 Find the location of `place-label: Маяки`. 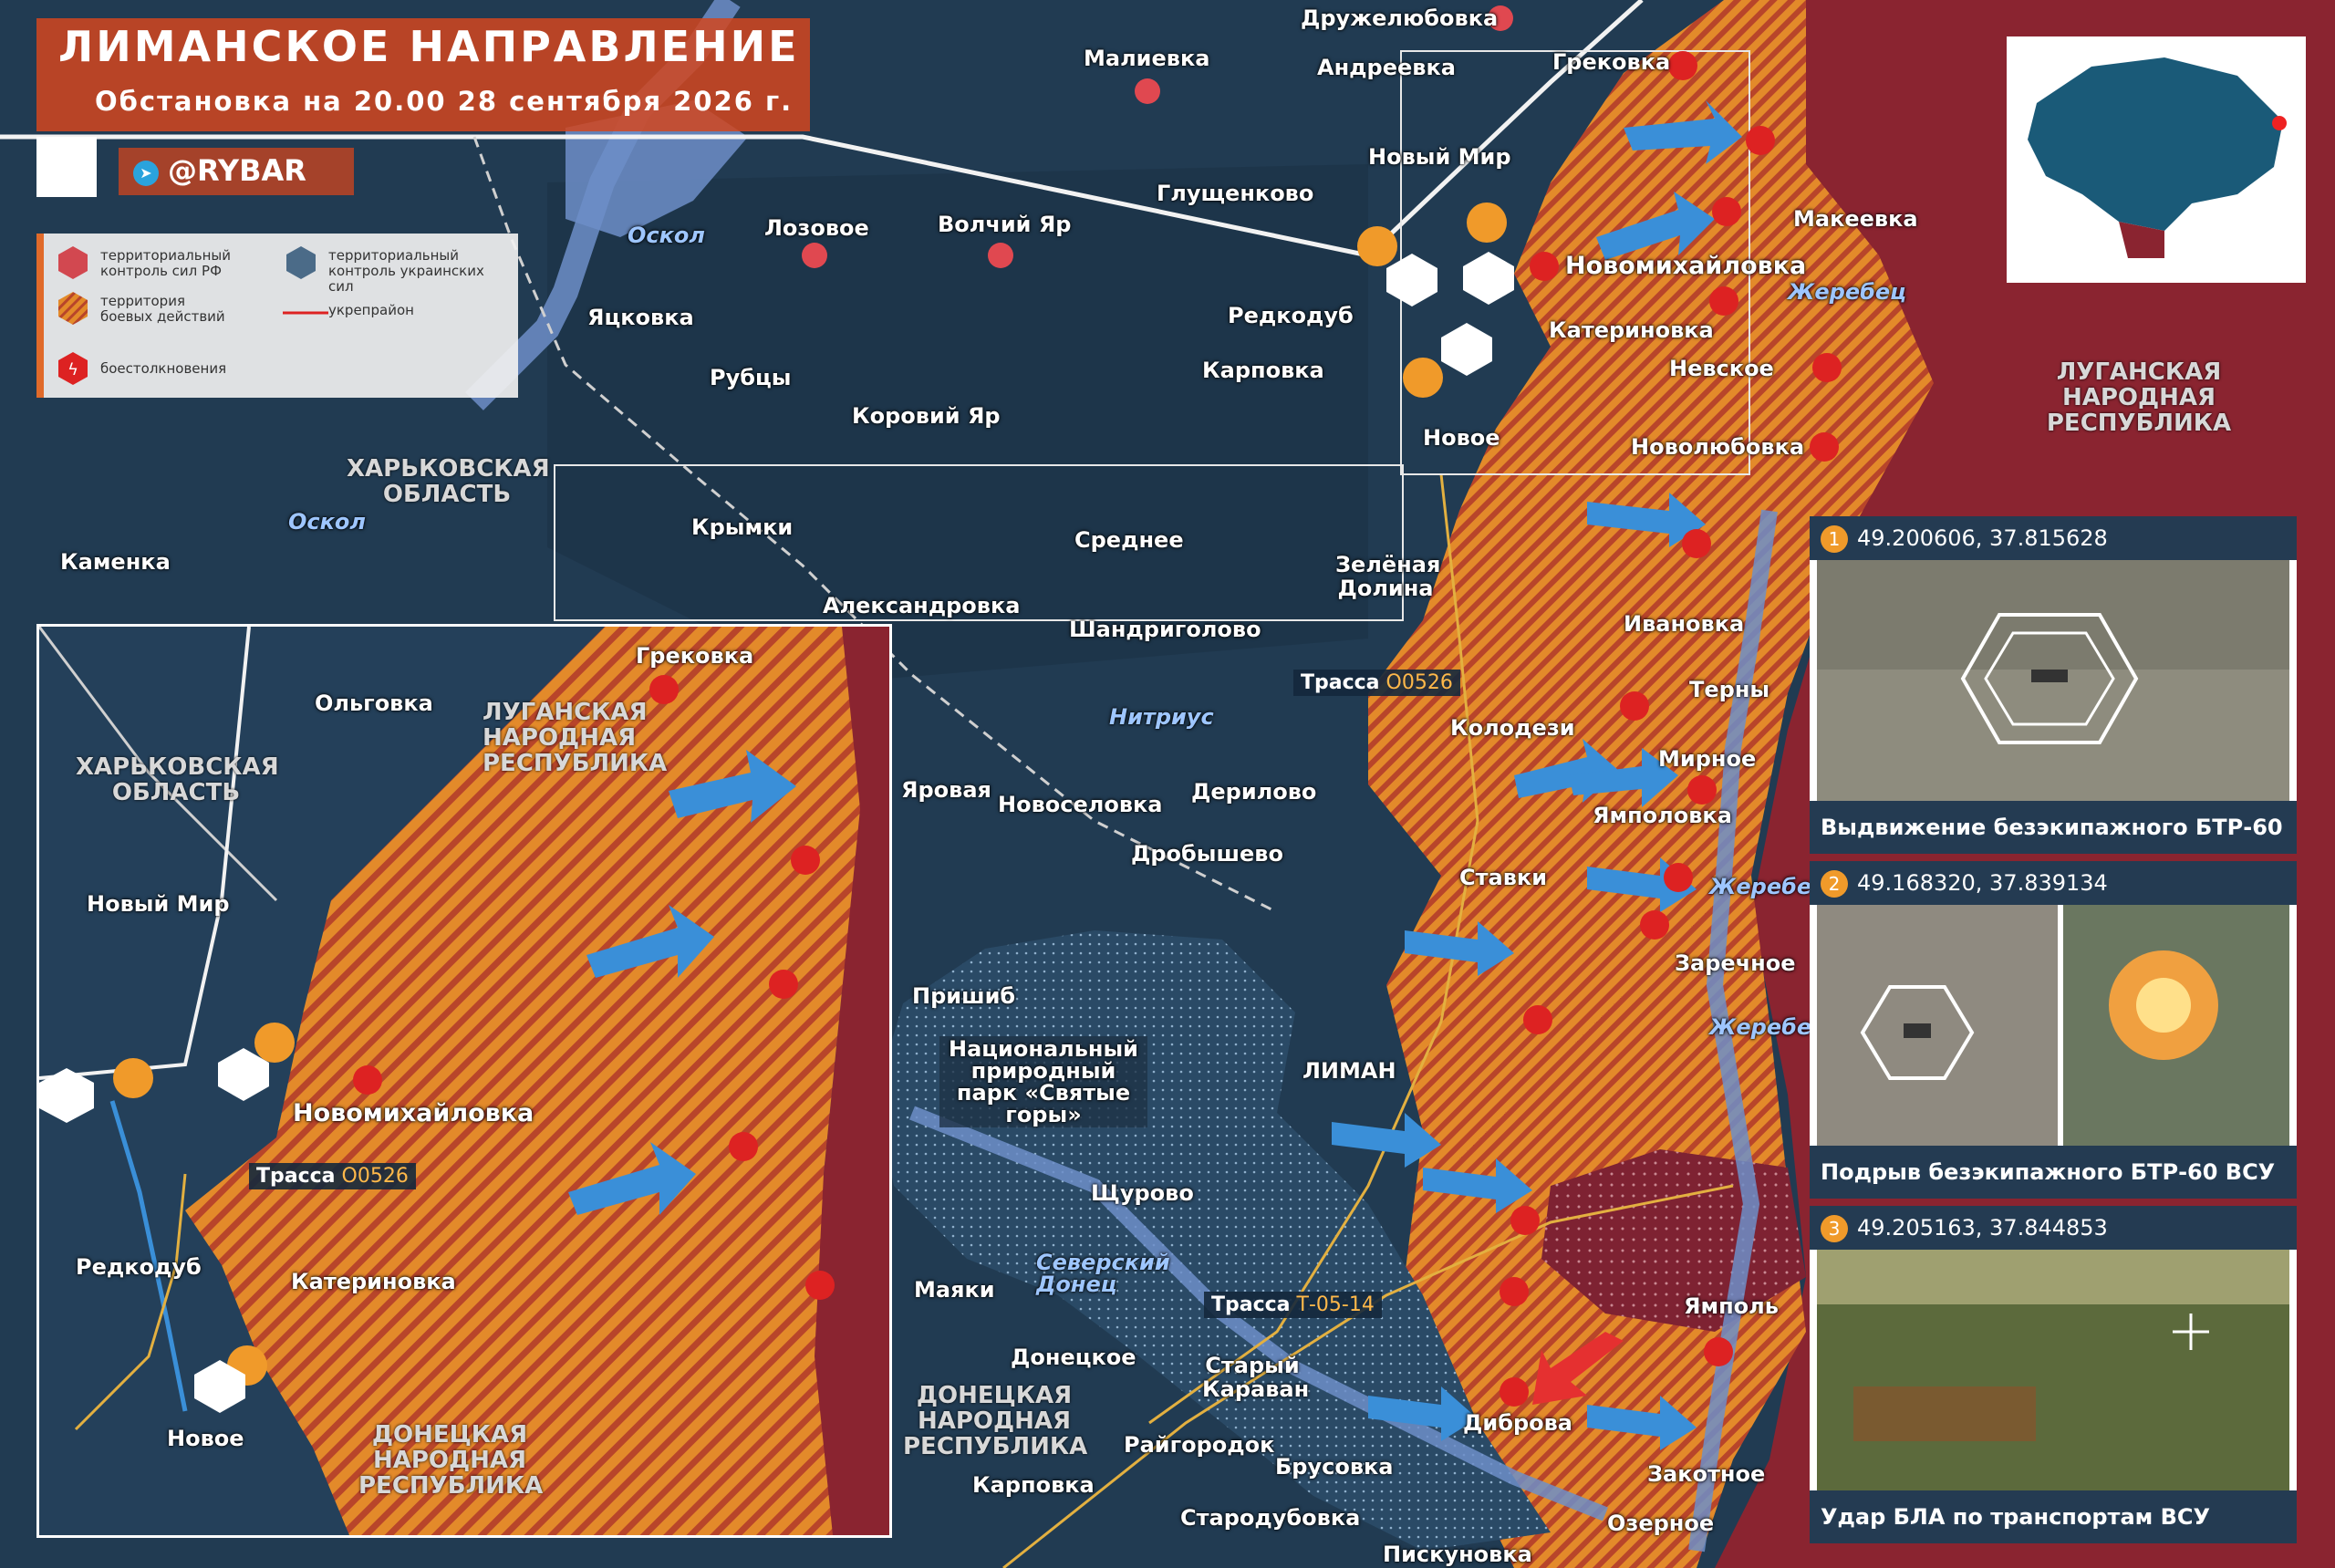

place-label: Маяки is located at coordinates (954, 1290).